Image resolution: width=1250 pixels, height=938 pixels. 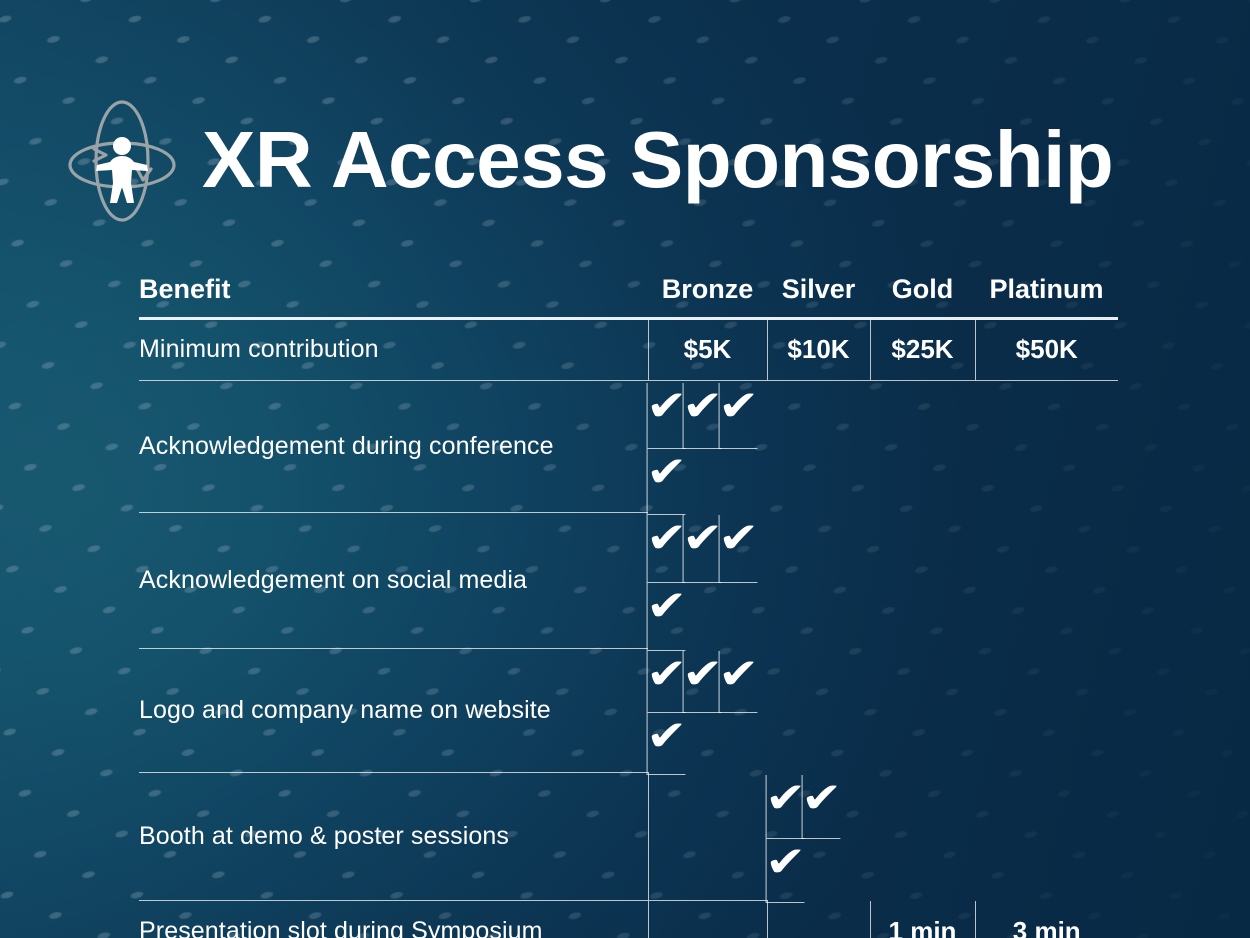 I want to click on benefit-label: Presentation slot during Symposium, so click(x=393, y=919).